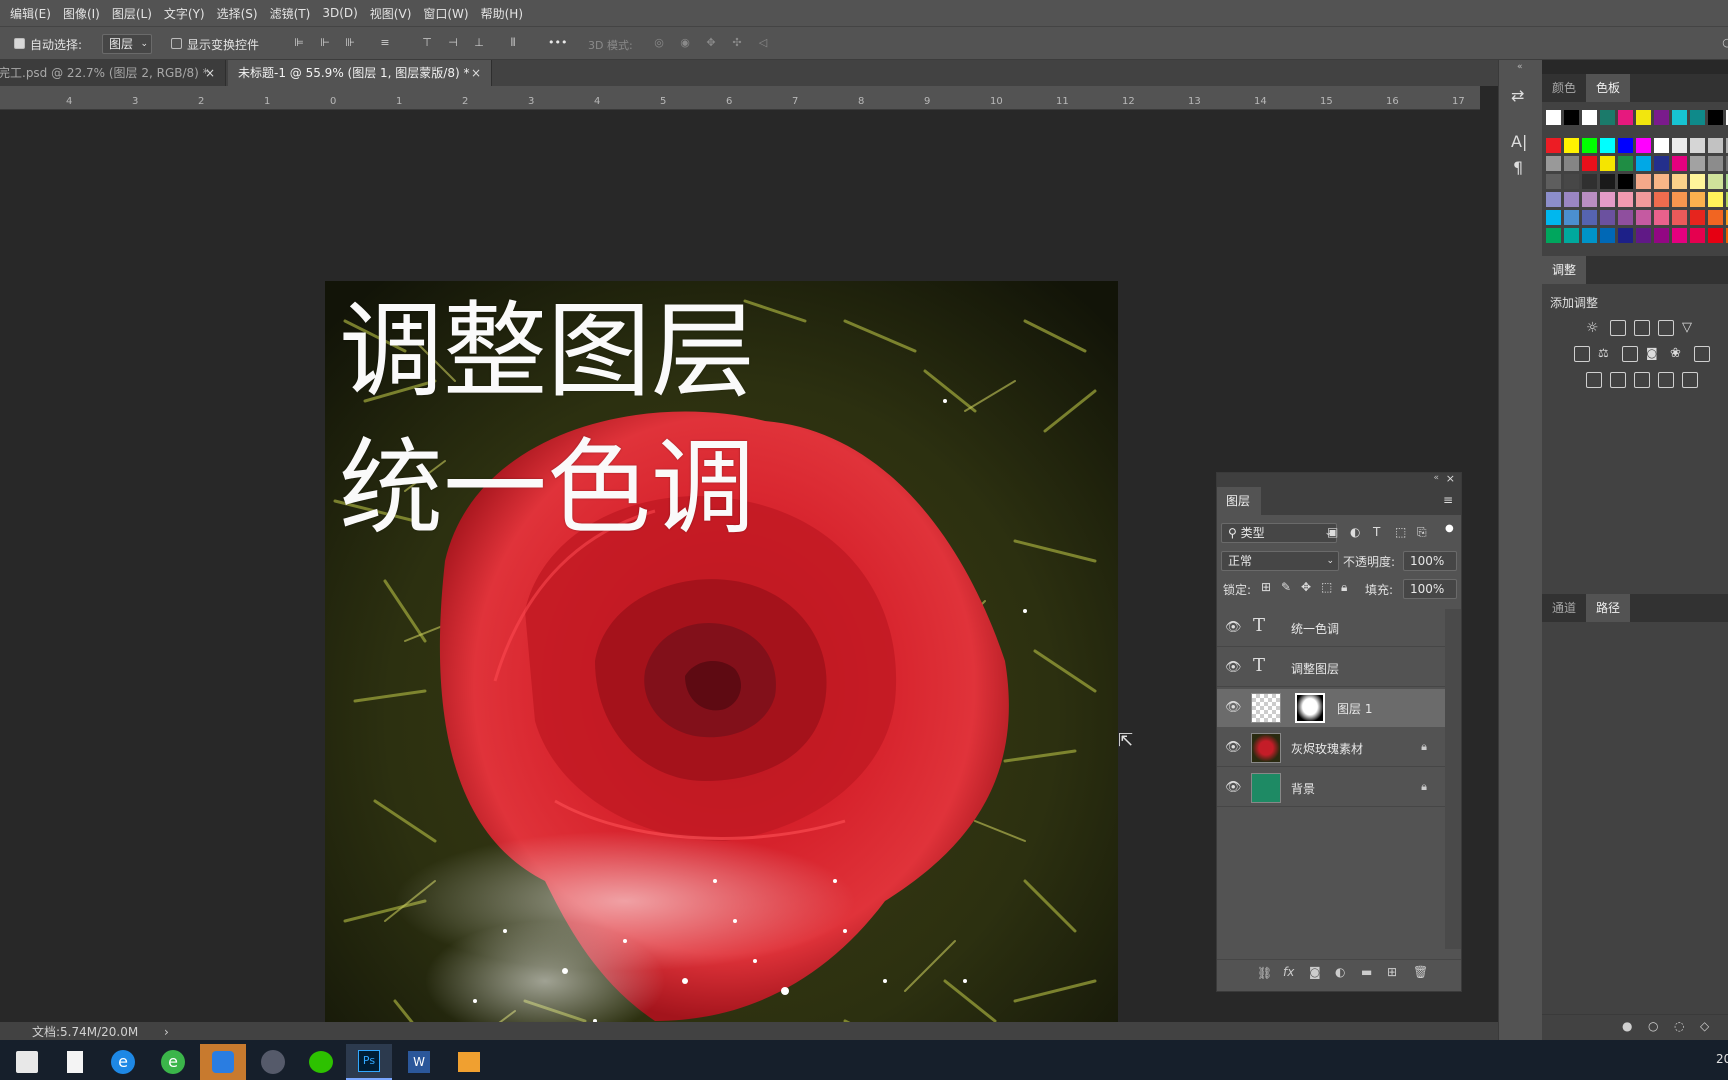 The width and height of the screenshot is (1728, 1080). Describe the element at coordinates (419, 1062) in the screenshot. I see `word-icon: W` at that location.